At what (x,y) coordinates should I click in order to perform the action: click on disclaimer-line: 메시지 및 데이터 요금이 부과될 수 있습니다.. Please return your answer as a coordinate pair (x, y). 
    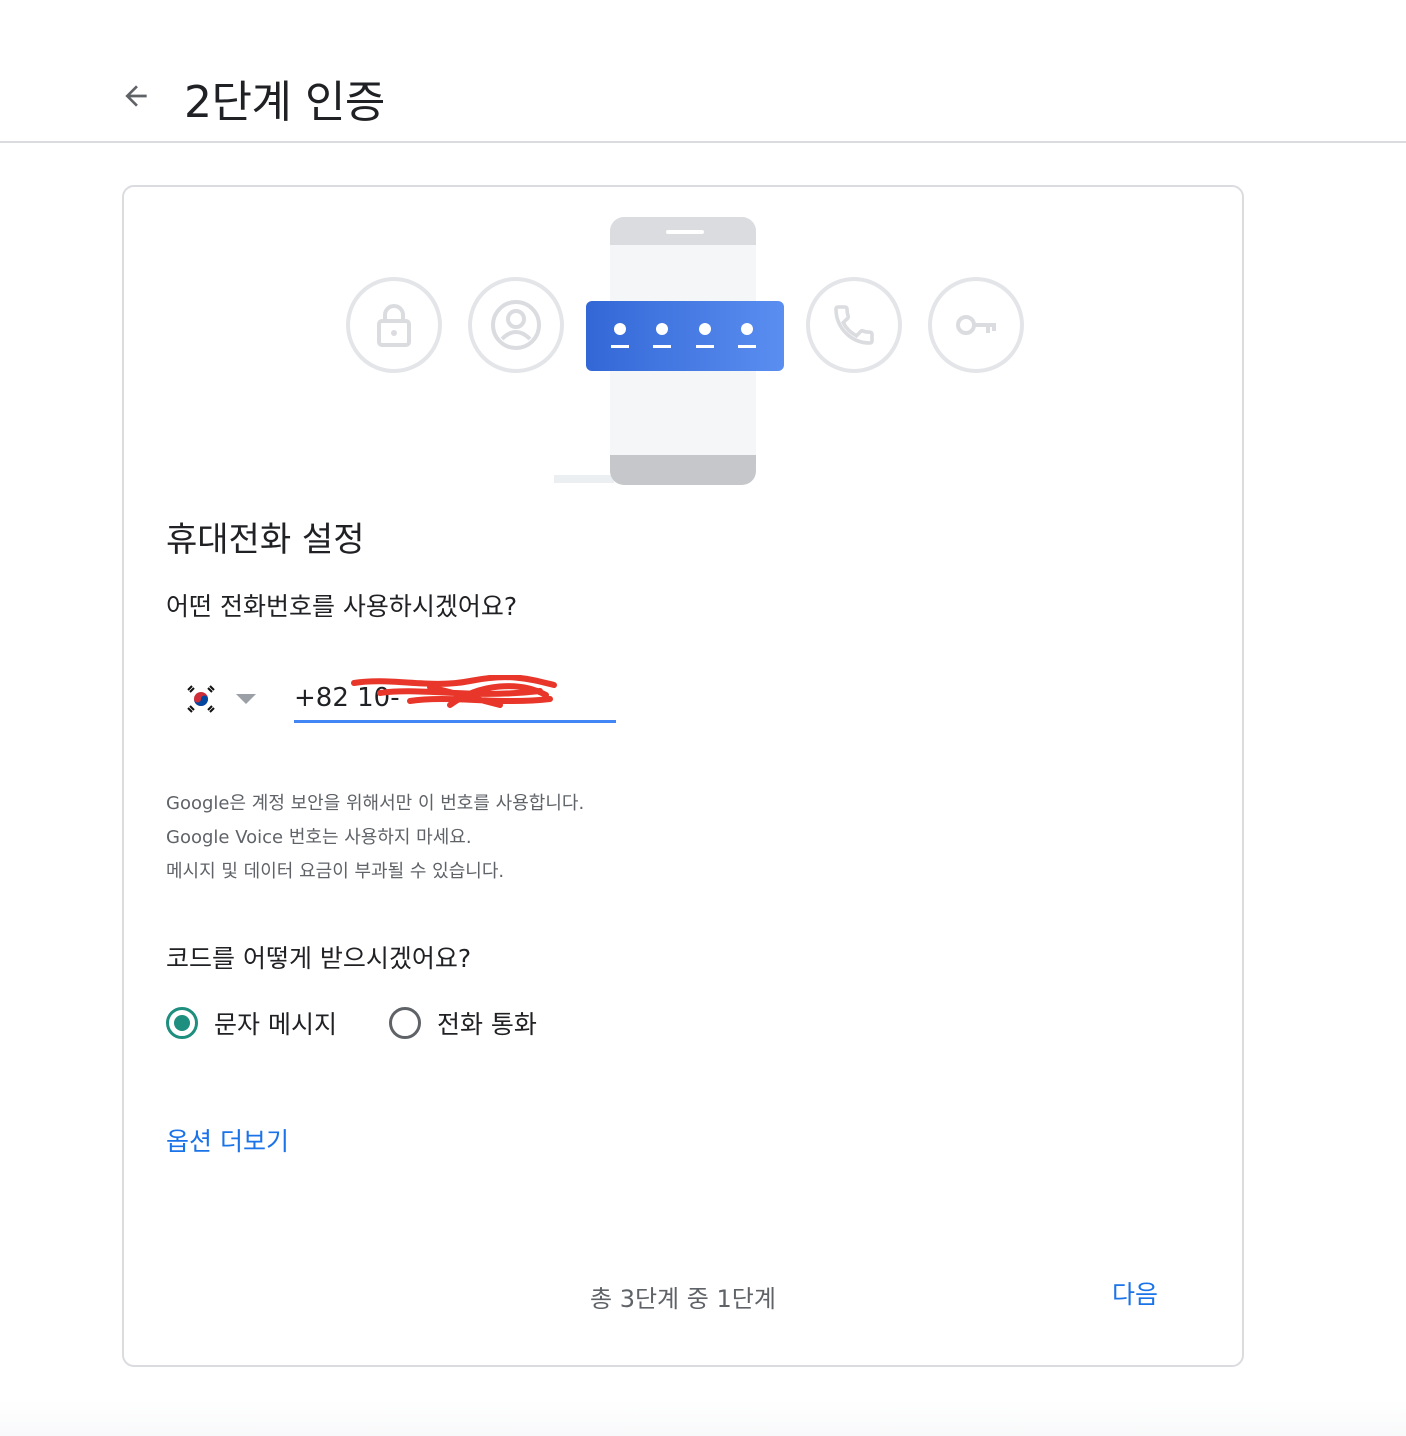
    Looking at the image, I should click on (335, 871).